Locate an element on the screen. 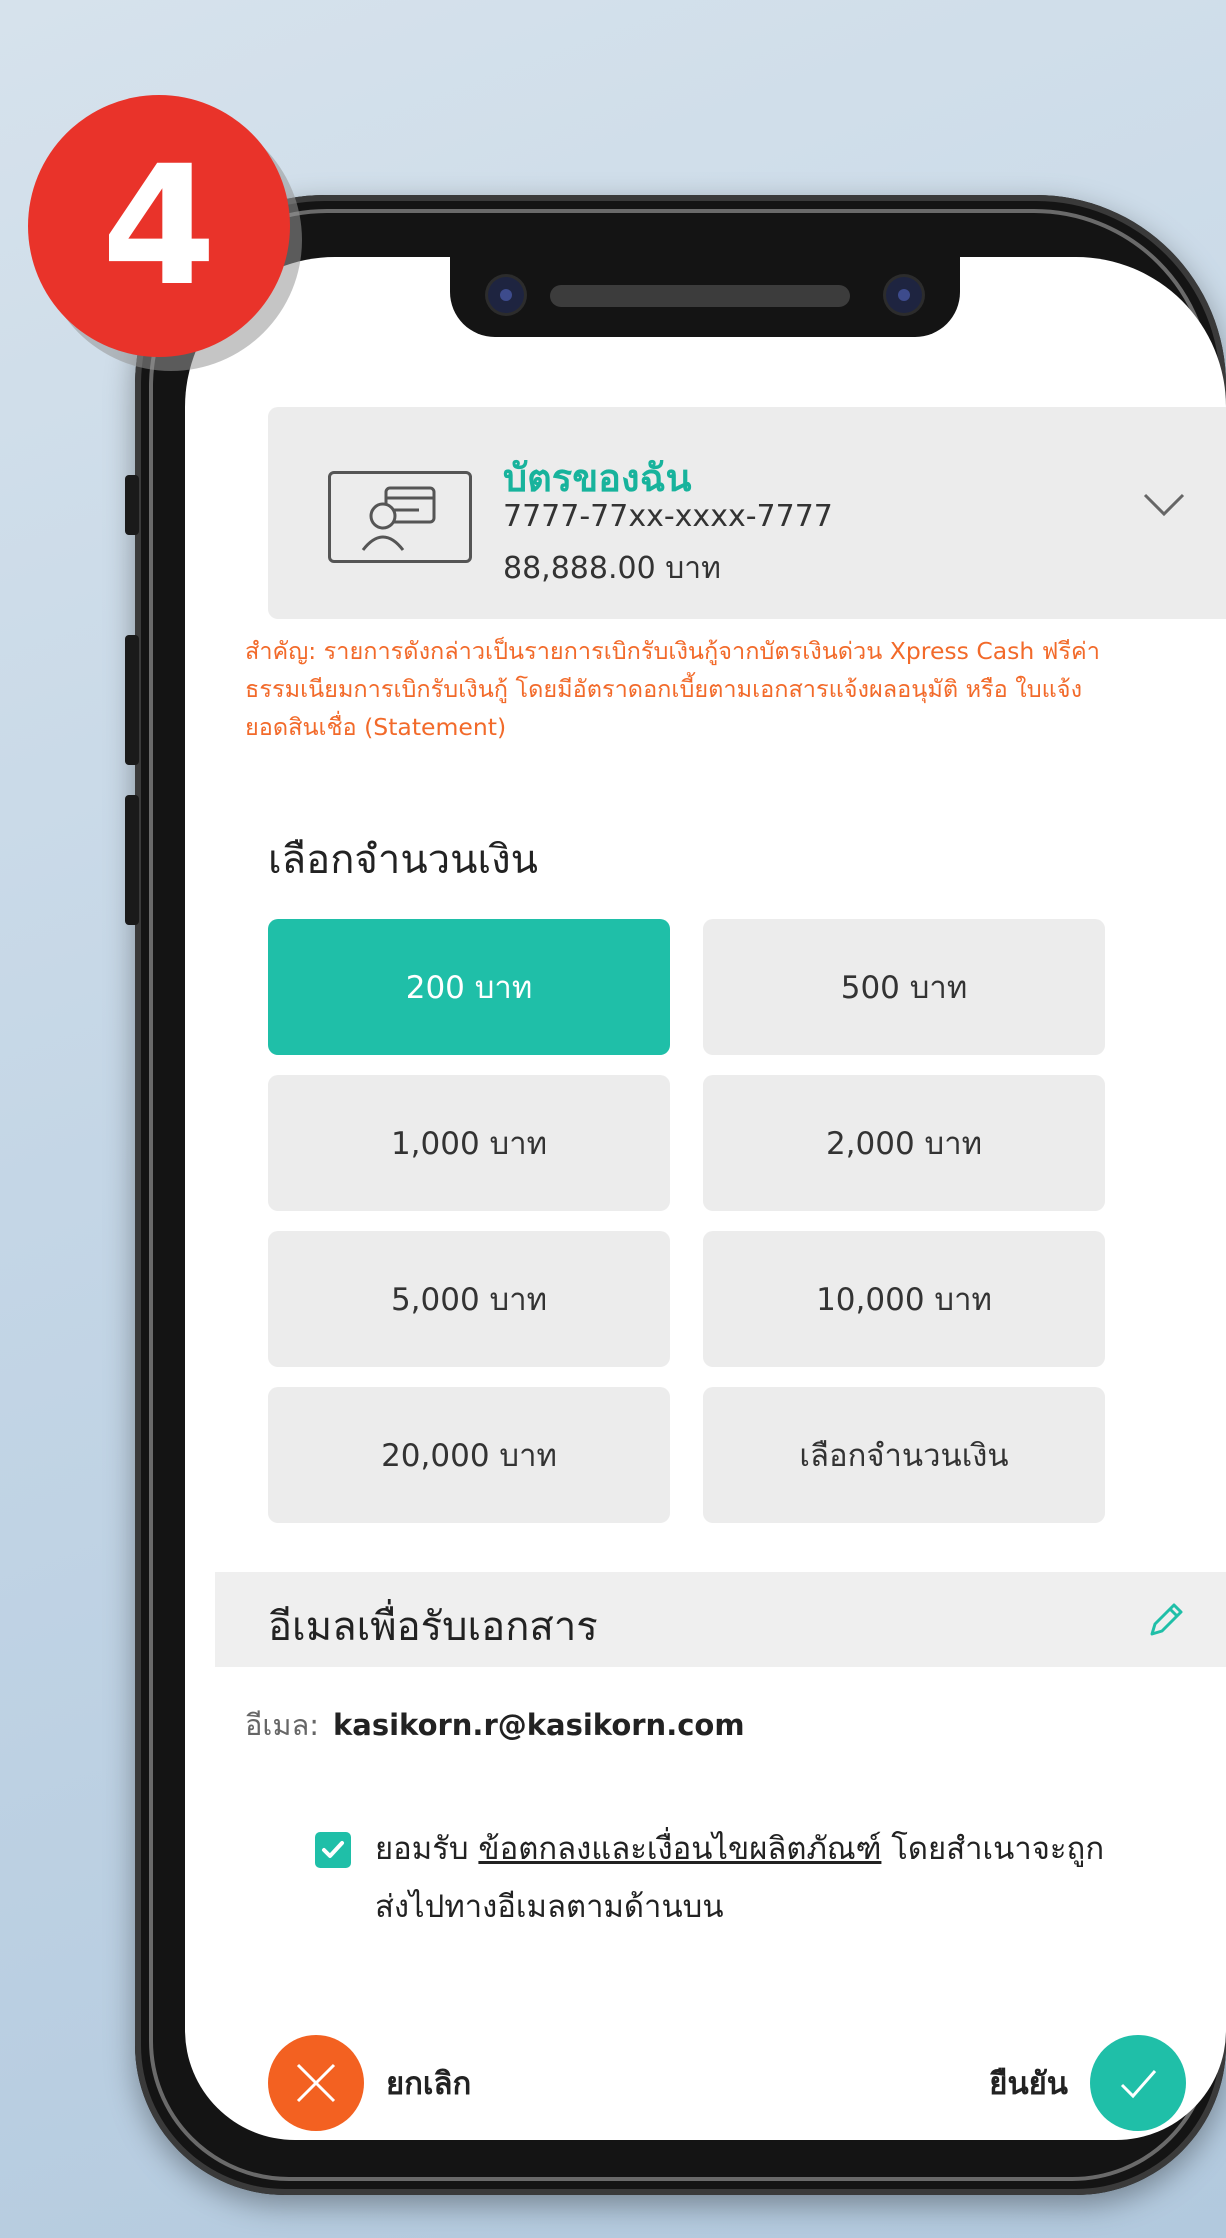  side-button is located at coordinates (132, 505).